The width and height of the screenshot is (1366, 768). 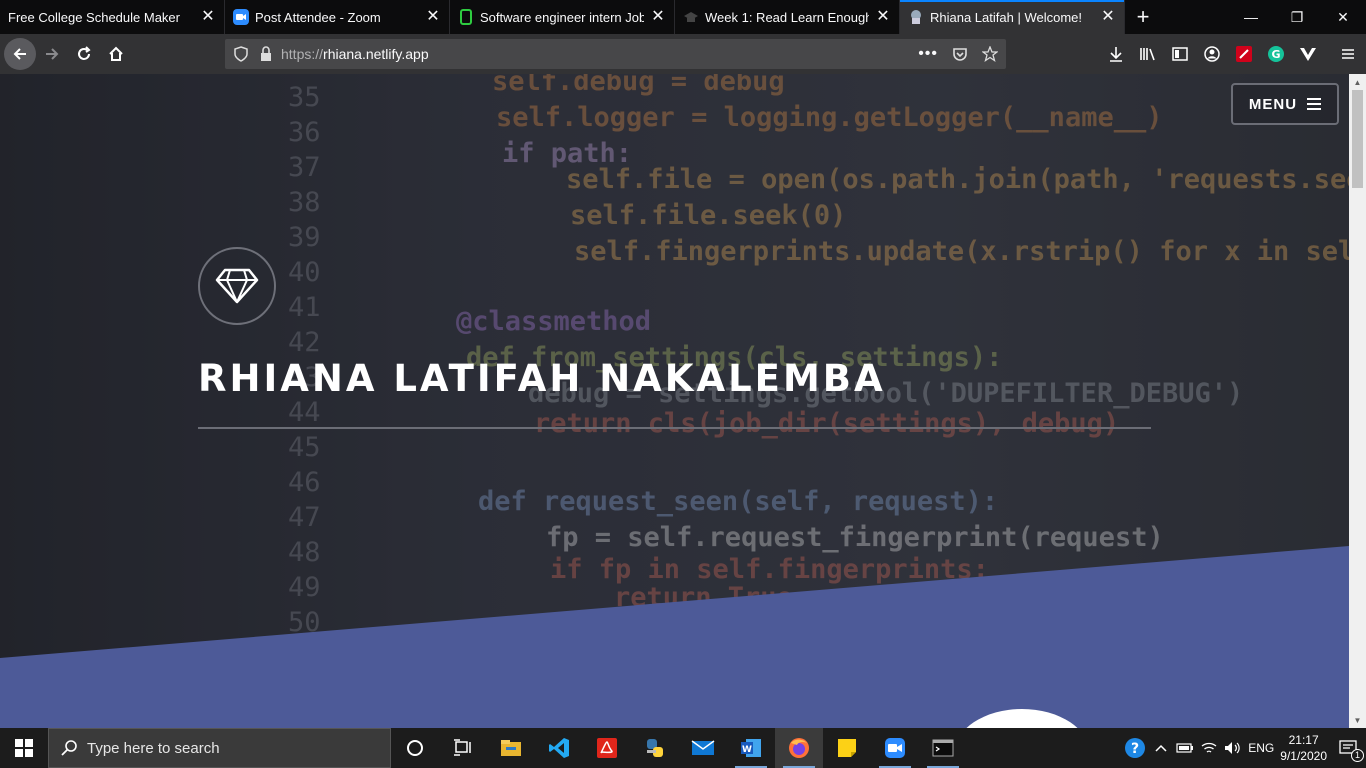 What do you see at coordinates (1116, 54) in the screenshot?
I see `download-icon` at bounding box center [1116, 54].